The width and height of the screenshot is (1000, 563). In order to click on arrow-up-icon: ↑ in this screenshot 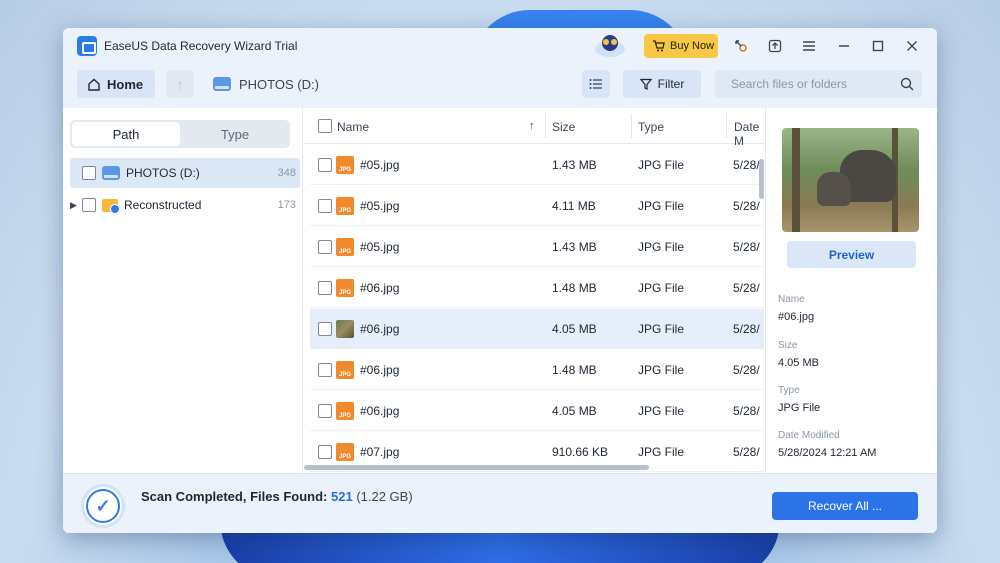, I will do `click(180, 84)`.